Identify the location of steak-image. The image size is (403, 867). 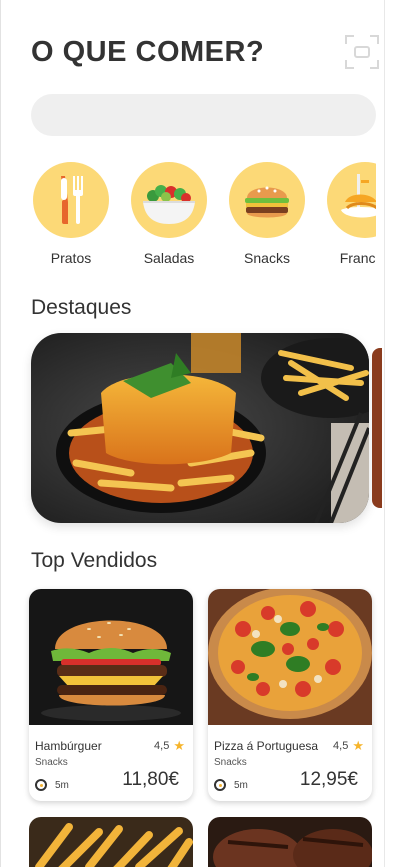
(290, 842).